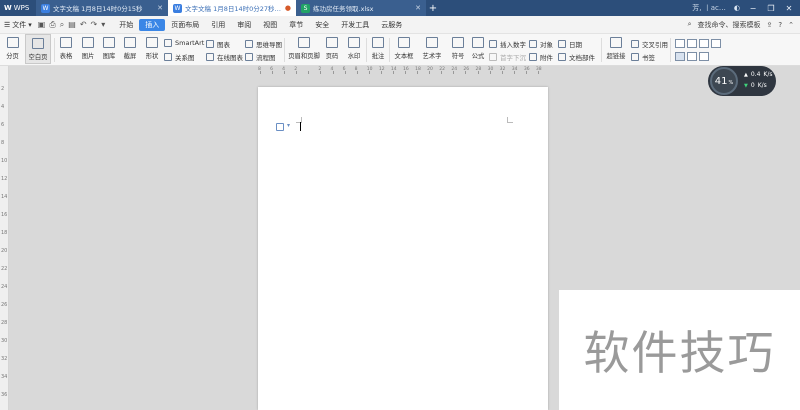  I want to click on drop-cap-button: 首字下沉, so click(507, 57).